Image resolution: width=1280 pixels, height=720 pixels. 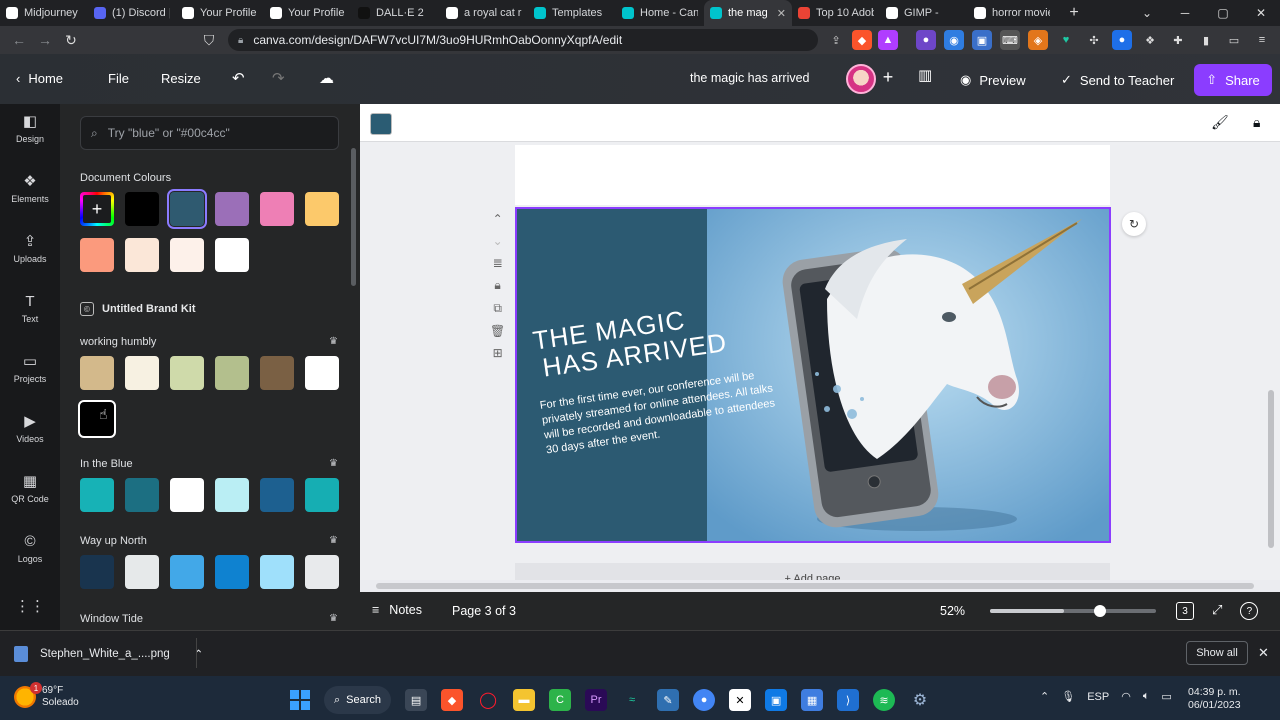 What do you see at coordinates (1010, 40) in the screenshot?
I see `extension-icon: ⌨` at bounding box center [1010, 40].